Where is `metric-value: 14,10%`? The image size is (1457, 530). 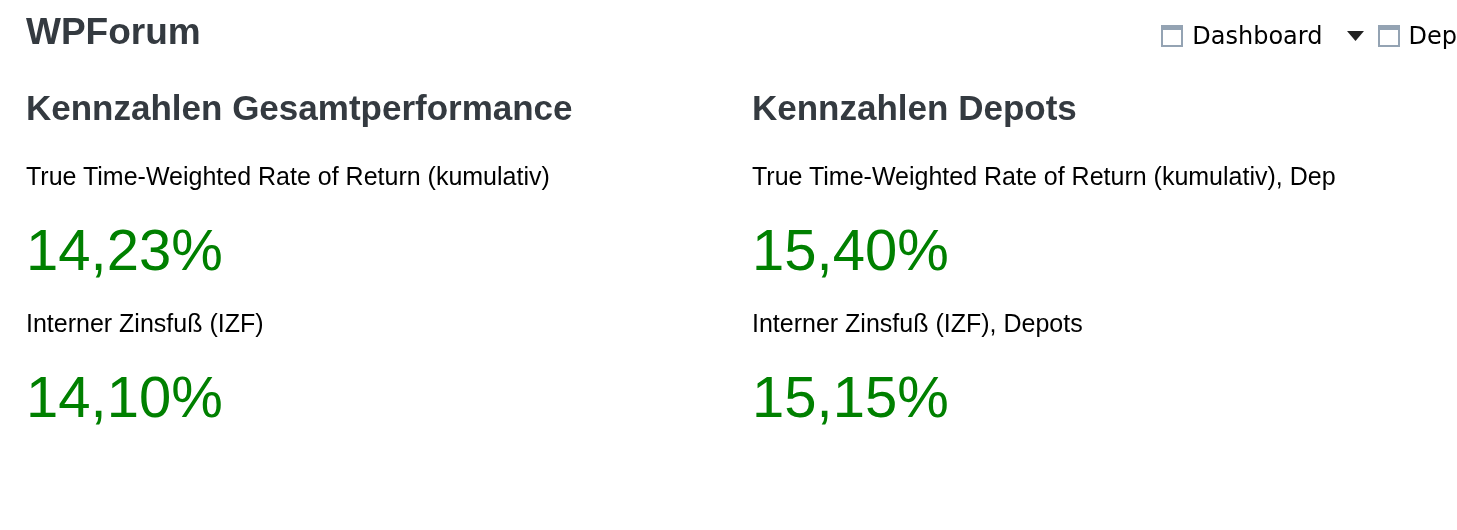 metric-value: 14,10% is located at coordinates (124, 397).